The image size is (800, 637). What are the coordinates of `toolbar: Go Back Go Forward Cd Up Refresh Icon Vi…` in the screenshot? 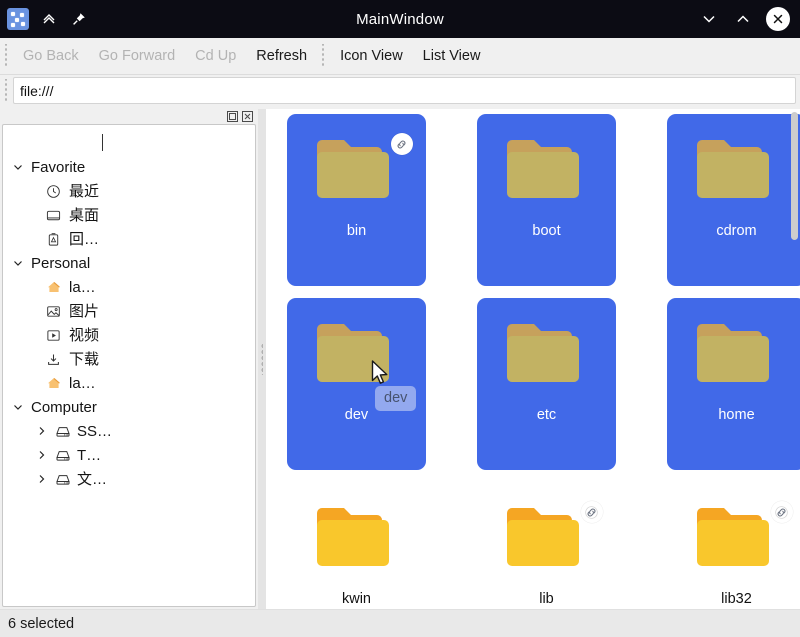 It's located at (400, 56).